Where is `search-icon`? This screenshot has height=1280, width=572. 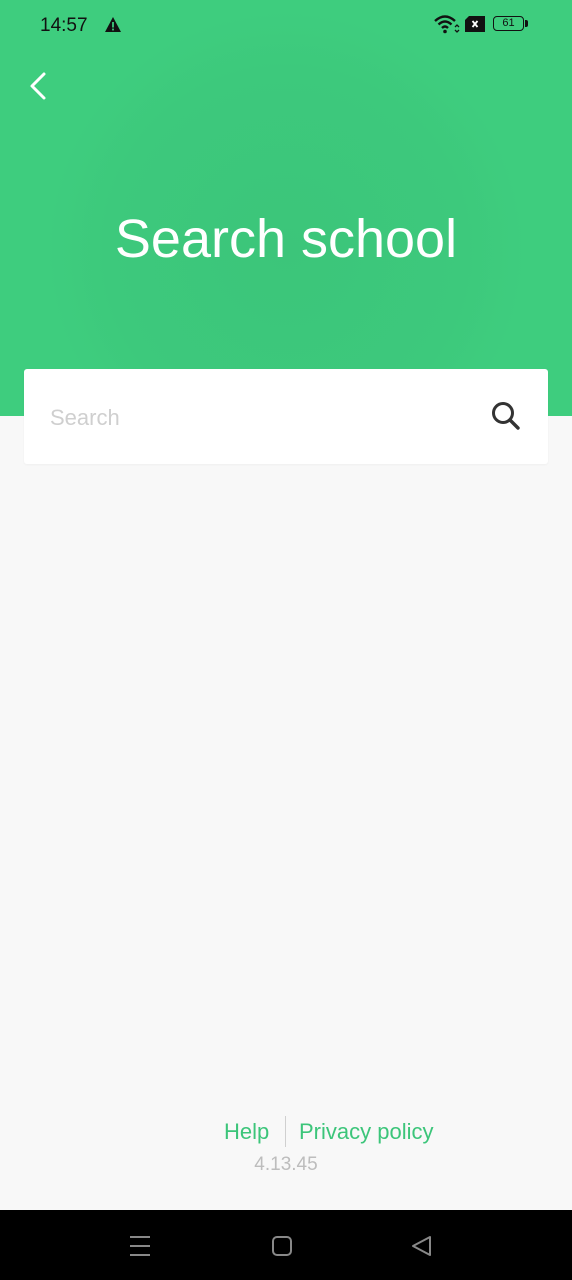
search-icon is located at coordinates (506, 416).